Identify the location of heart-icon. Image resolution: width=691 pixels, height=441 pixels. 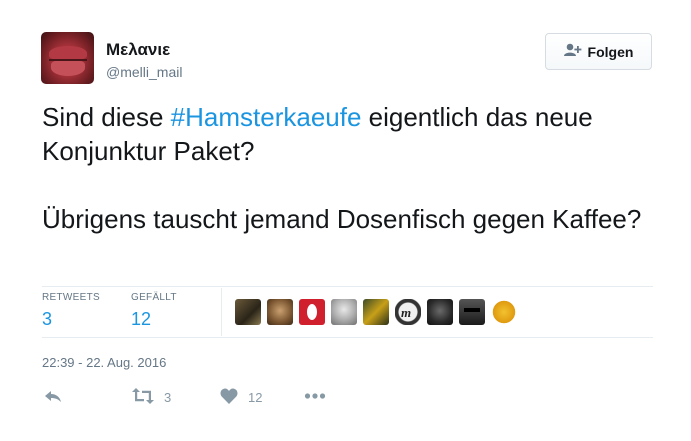
(229, 397).